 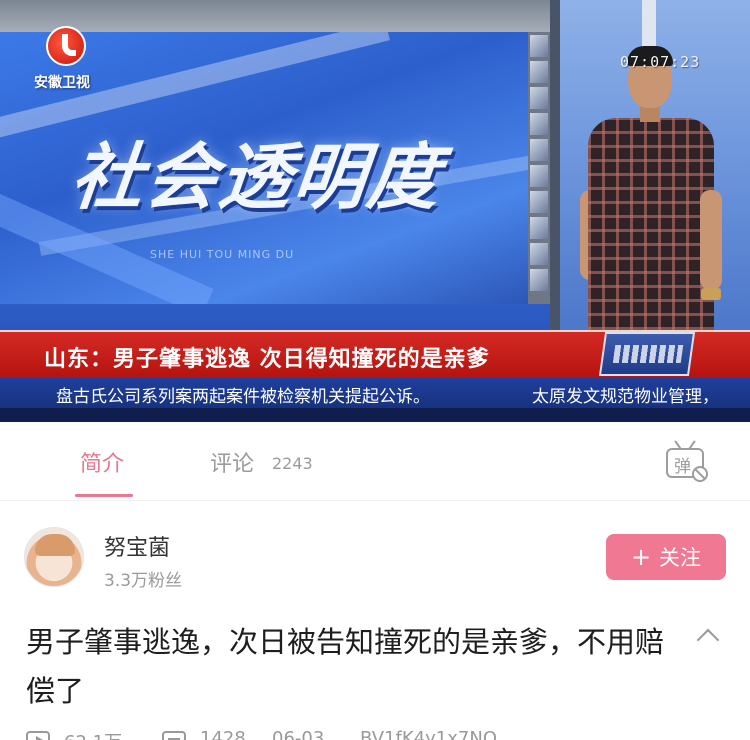 I want to click on uploader-name: 努宝菌, so click(x=137, y=546).